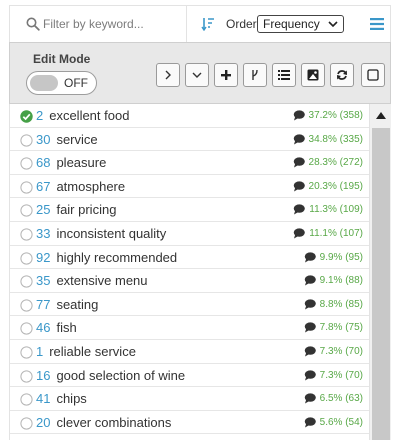 This screenshot has width=400, height=440. I want to click on item-percentage: 20.3% (195), so click(335, 186).